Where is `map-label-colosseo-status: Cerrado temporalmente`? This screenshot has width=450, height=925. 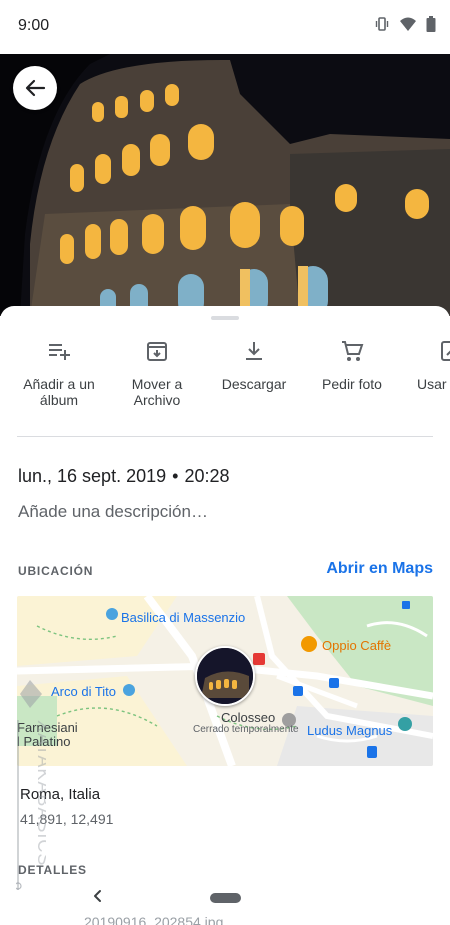 map-label-colosseo-status: Cerrado temporalmente is located at coordinates (246, 729).